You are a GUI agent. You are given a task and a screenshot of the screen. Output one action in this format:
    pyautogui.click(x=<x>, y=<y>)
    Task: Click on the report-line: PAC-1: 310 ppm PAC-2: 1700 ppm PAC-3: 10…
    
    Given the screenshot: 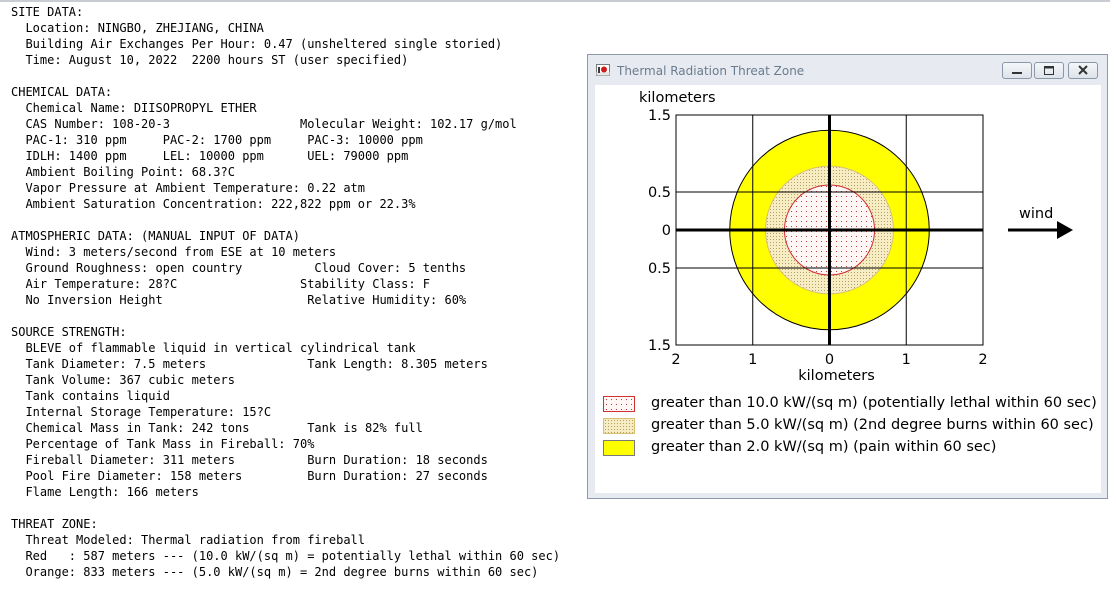 What is the action you would take?
    pyautogui.click(x=217, y=140)
    